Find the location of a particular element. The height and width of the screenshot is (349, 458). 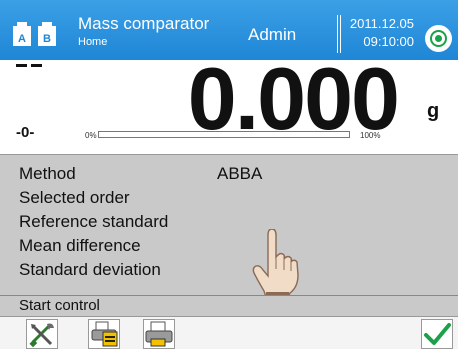

bottom-toolbar is located at coordinates (229, 332).